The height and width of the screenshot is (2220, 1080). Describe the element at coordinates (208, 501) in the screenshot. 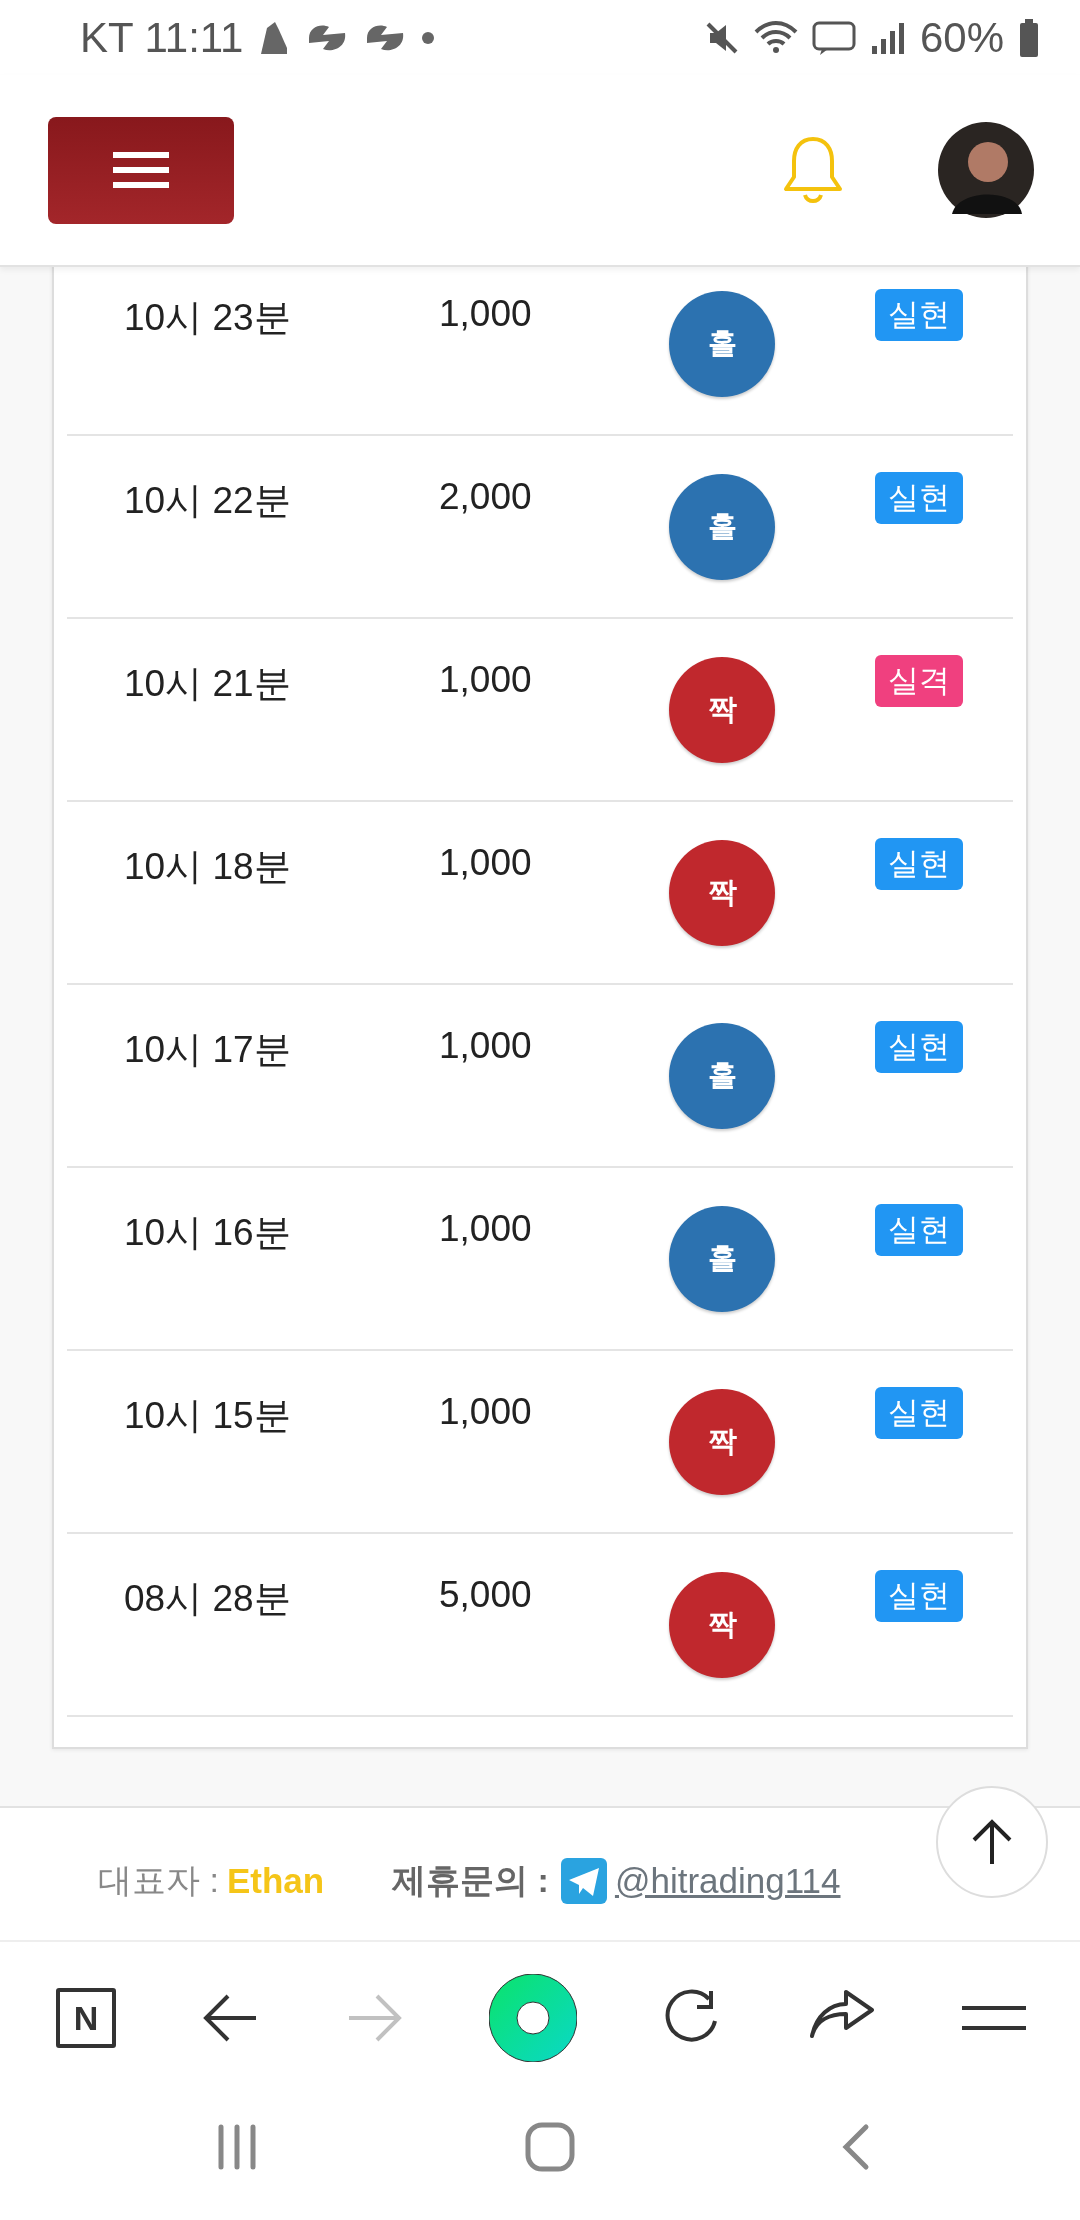

I see `time-cell-text: 10시 22분` at that location.